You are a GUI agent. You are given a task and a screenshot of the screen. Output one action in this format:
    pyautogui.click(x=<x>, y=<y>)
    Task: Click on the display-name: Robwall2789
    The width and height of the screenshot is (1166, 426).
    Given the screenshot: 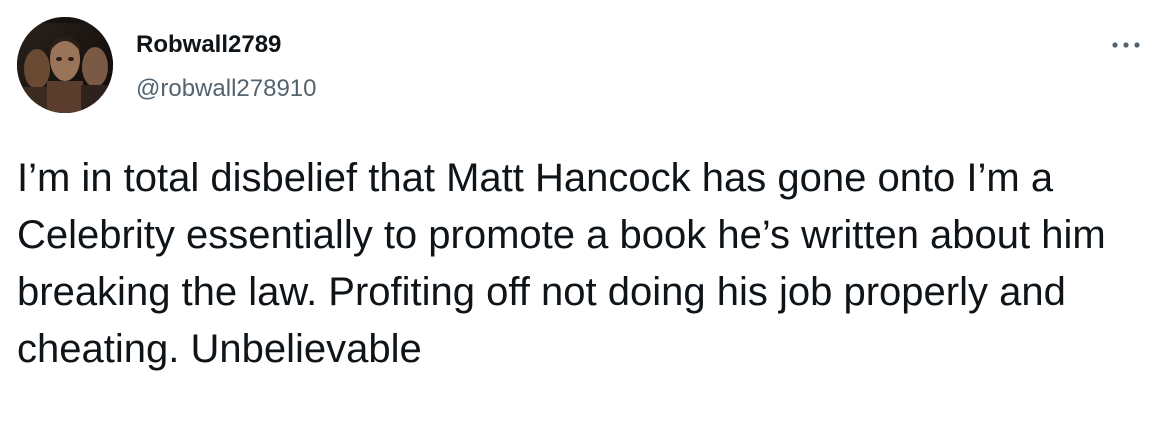 What is the action you would take?
    pyautogui.click(x=208, y=45)
    